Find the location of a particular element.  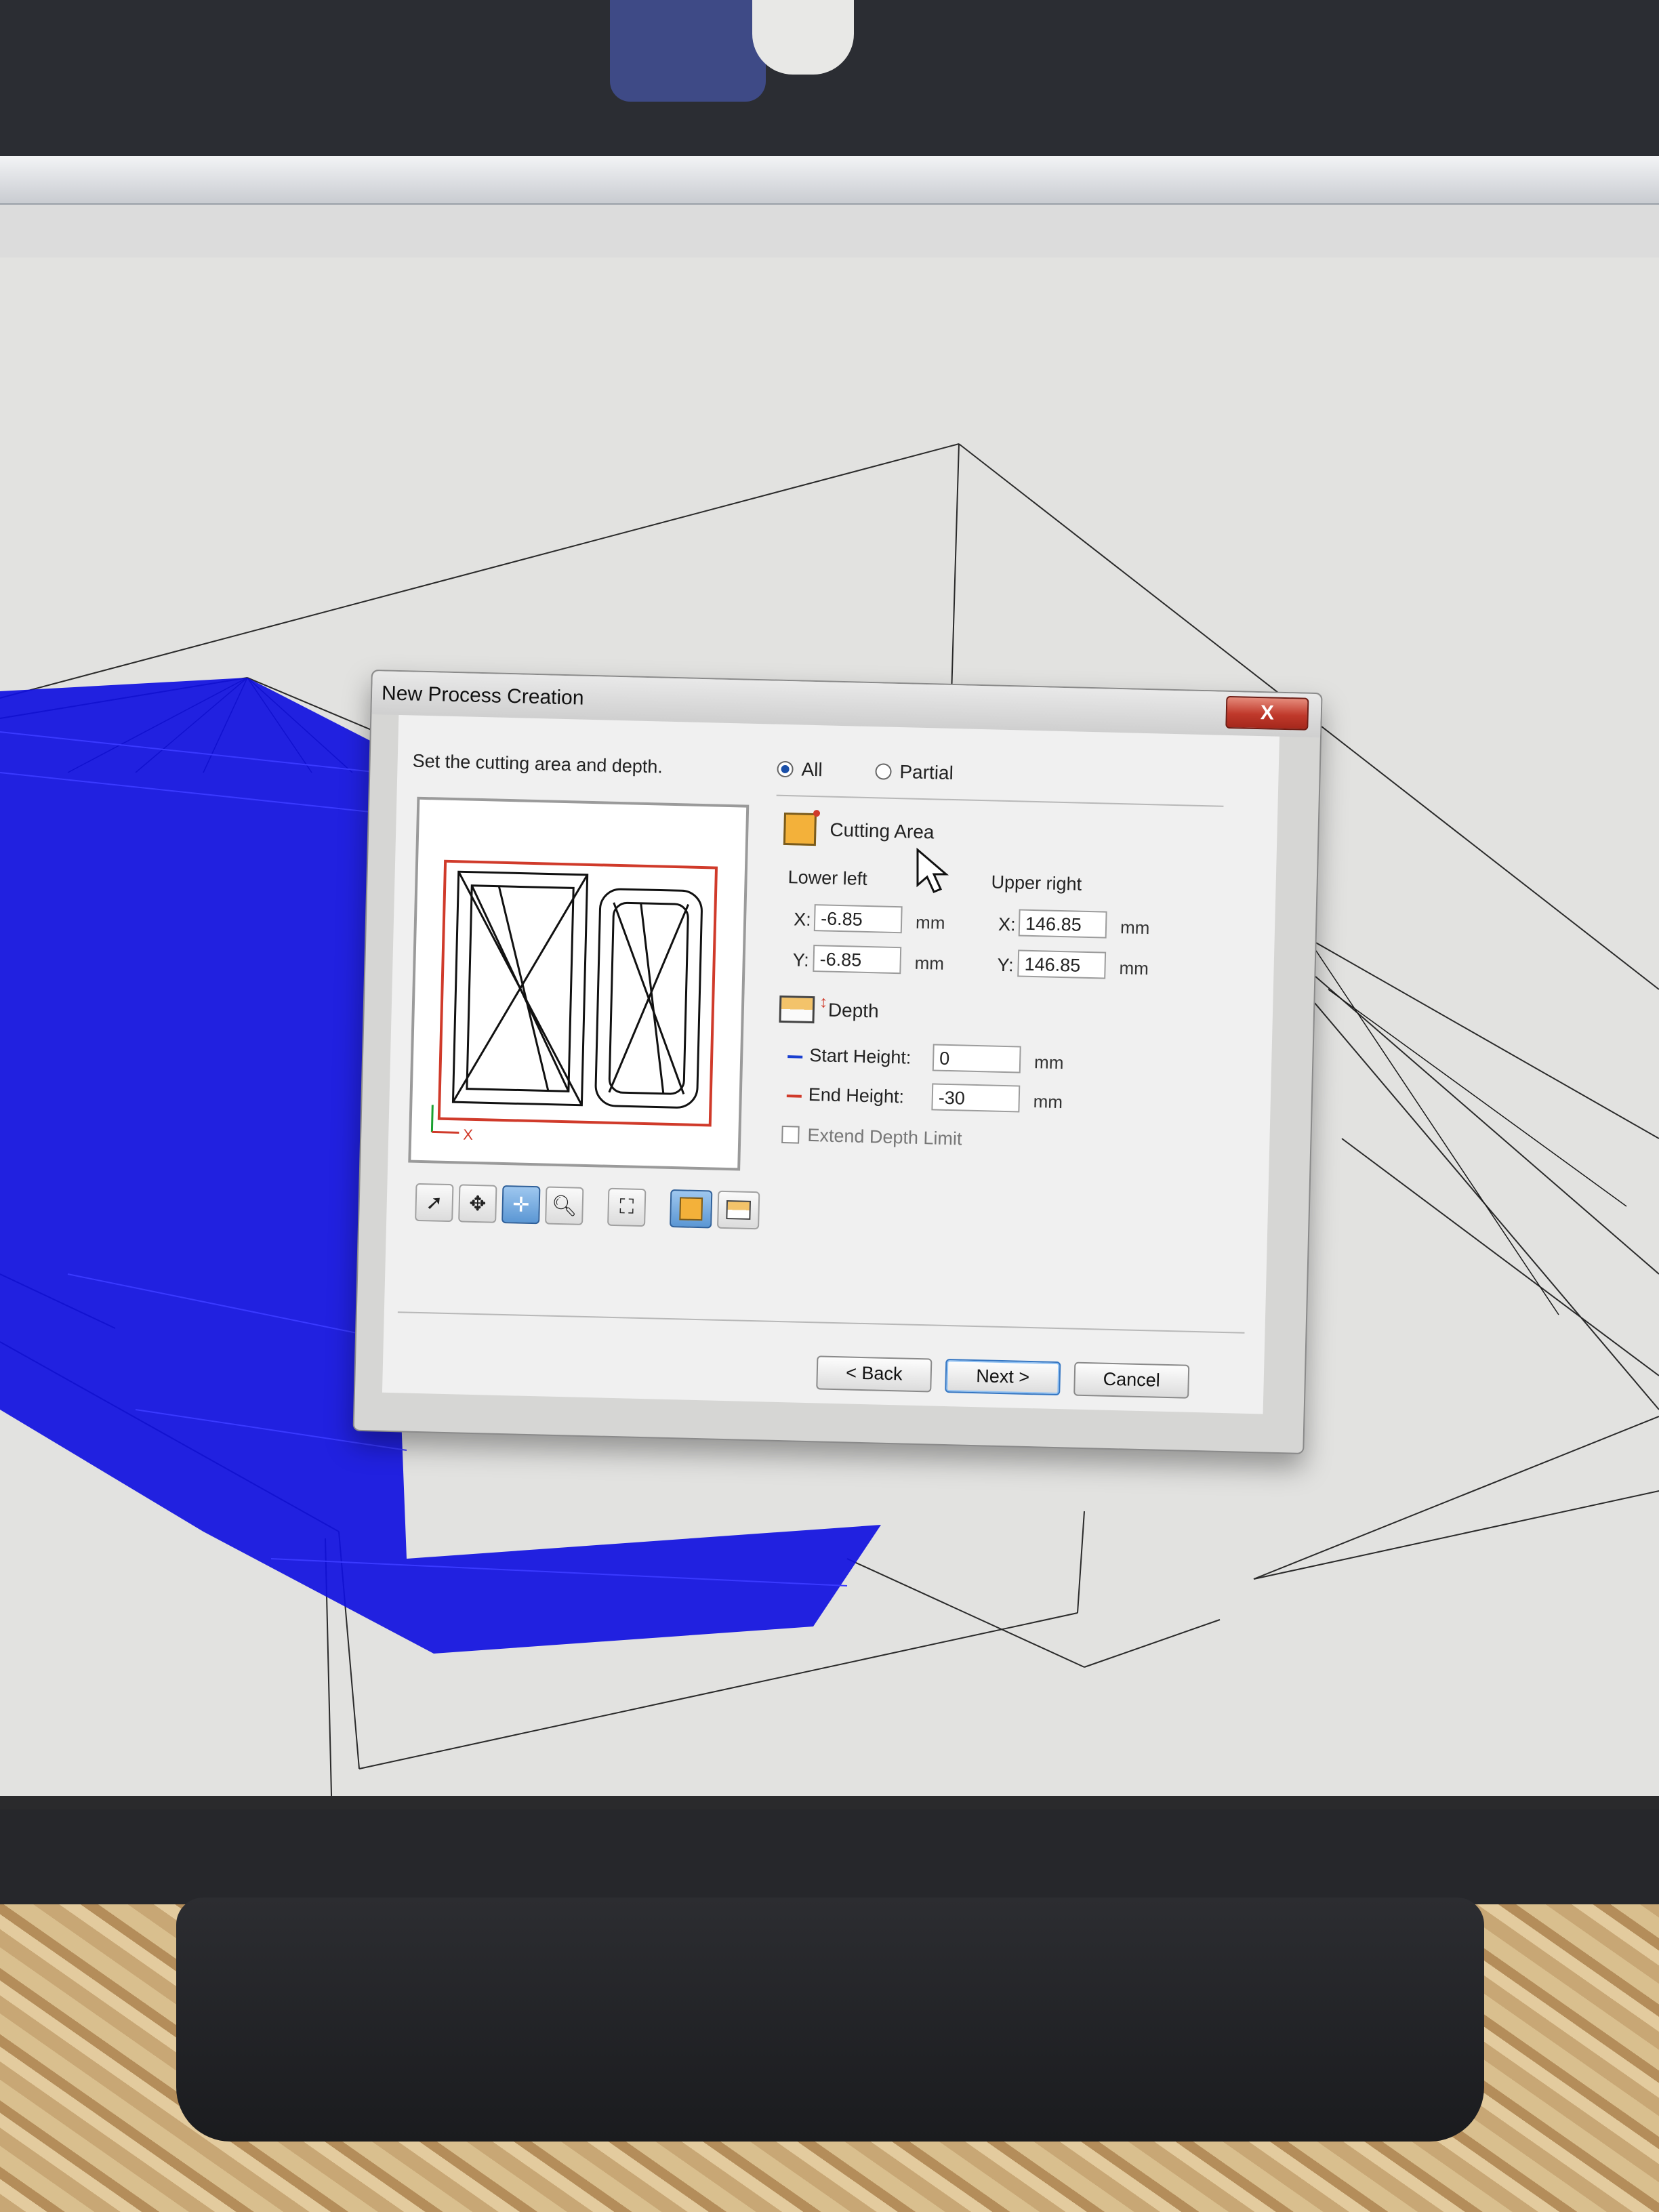

webcam-housing is located at coordinates (688, 51).